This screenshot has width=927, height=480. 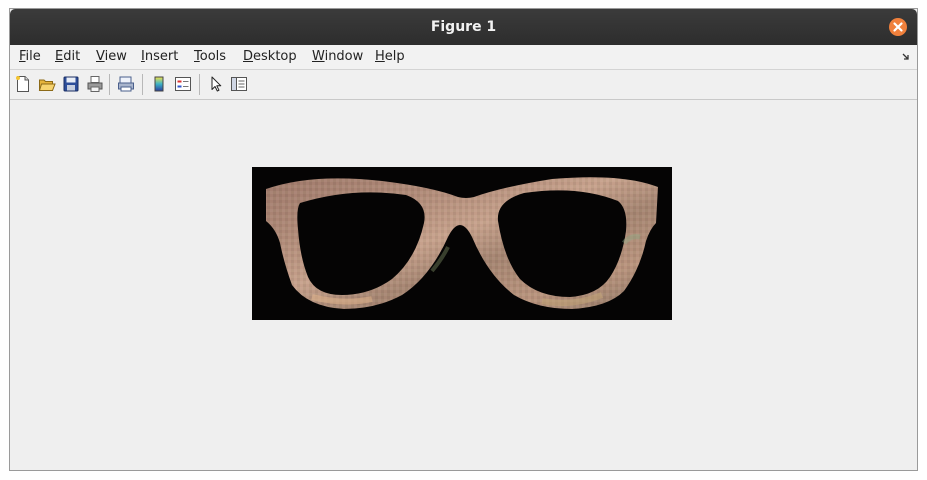 I want to click on new-figure-icon, so click(x=22, y=84).